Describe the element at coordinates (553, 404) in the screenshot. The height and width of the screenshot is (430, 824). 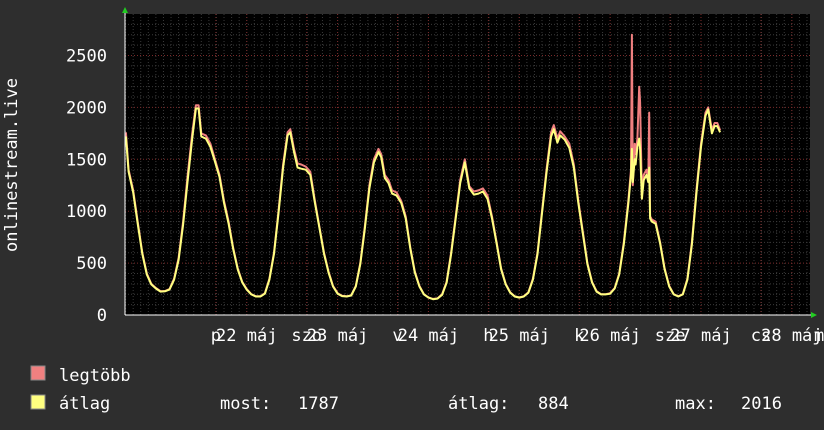
I see `stat-atlag-value: 884` at that location.